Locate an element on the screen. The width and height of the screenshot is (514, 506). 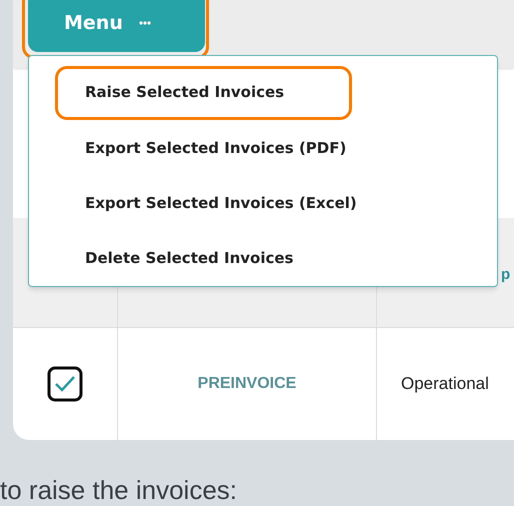
table-cell-text: PREINVOICE is located at coordinates (247, 384).